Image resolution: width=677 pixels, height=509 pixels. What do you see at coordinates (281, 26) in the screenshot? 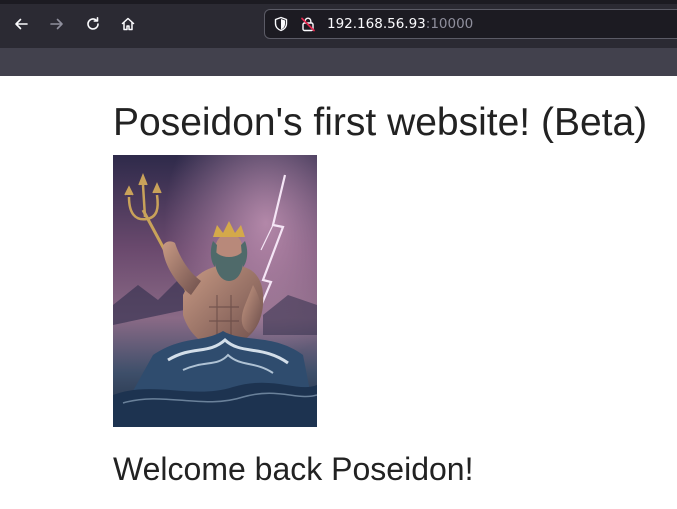
I see `shield-icon` at bounding box center [281, 26].